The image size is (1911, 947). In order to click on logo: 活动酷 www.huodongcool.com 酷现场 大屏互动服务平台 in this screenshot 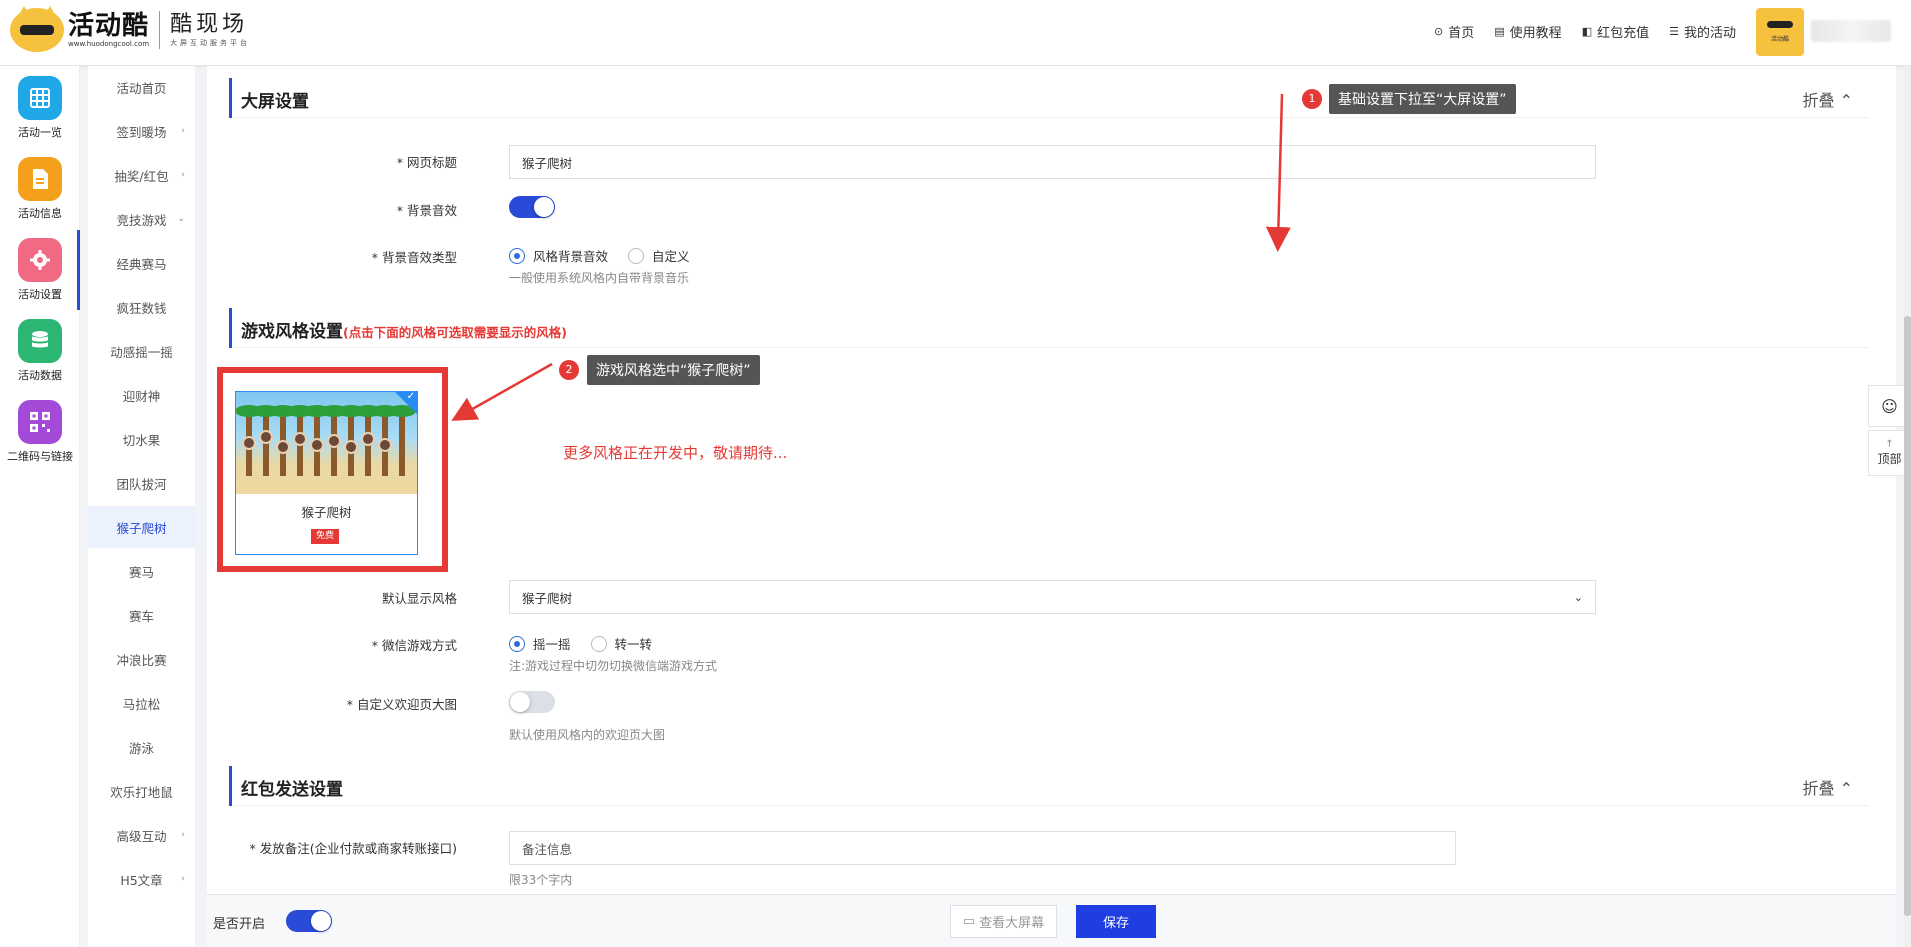, I will do `click(130, 29)`.